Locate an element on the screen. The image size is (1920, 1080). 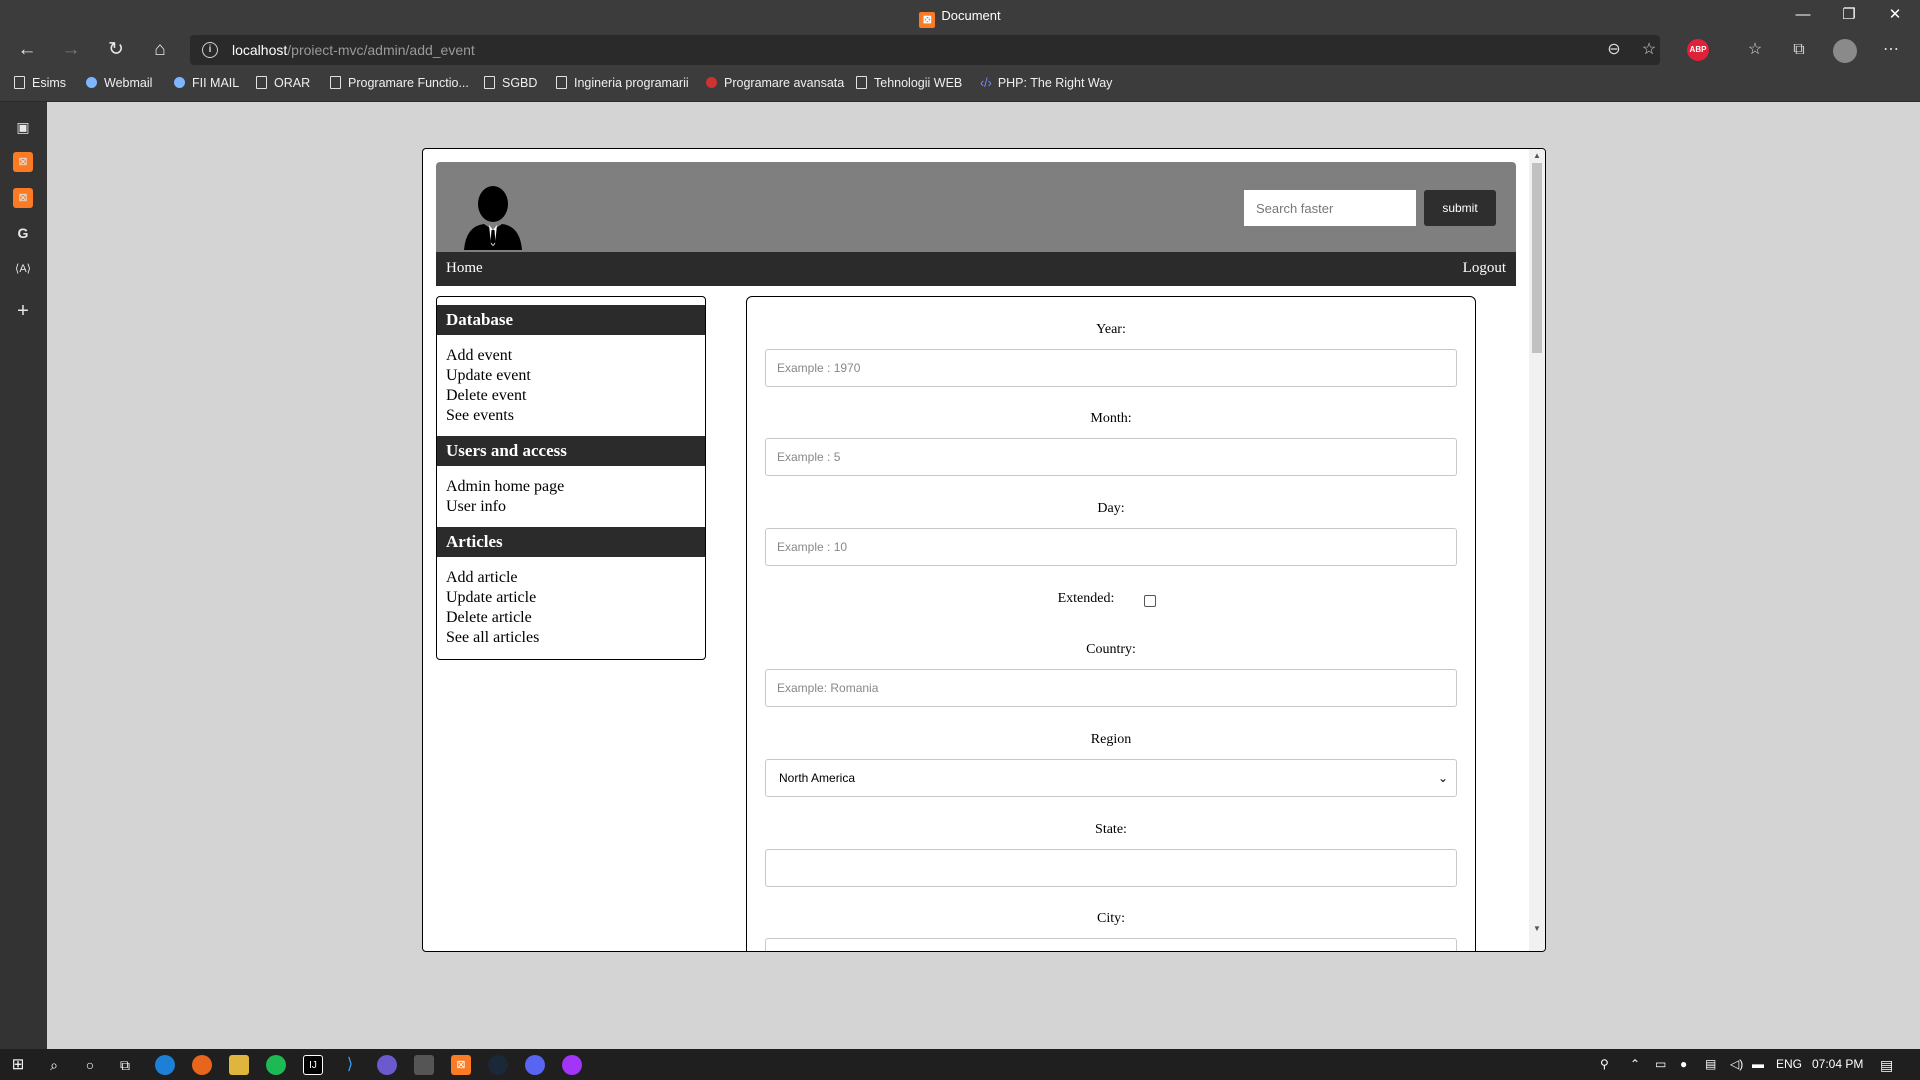
country-input is located at coordinates (1111, 688).